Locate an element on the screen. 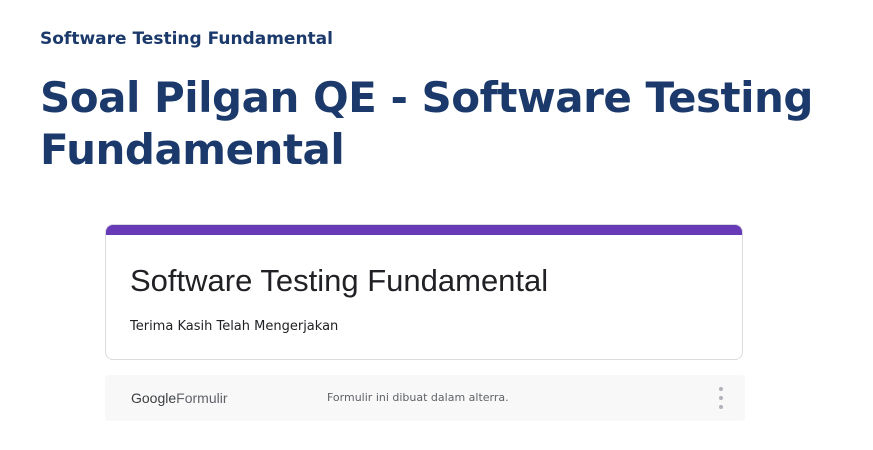 The height and width of the screenshot is (450, 873). page-eyebrow: Software Testing Fundamental is located at coordinates (186, 39).